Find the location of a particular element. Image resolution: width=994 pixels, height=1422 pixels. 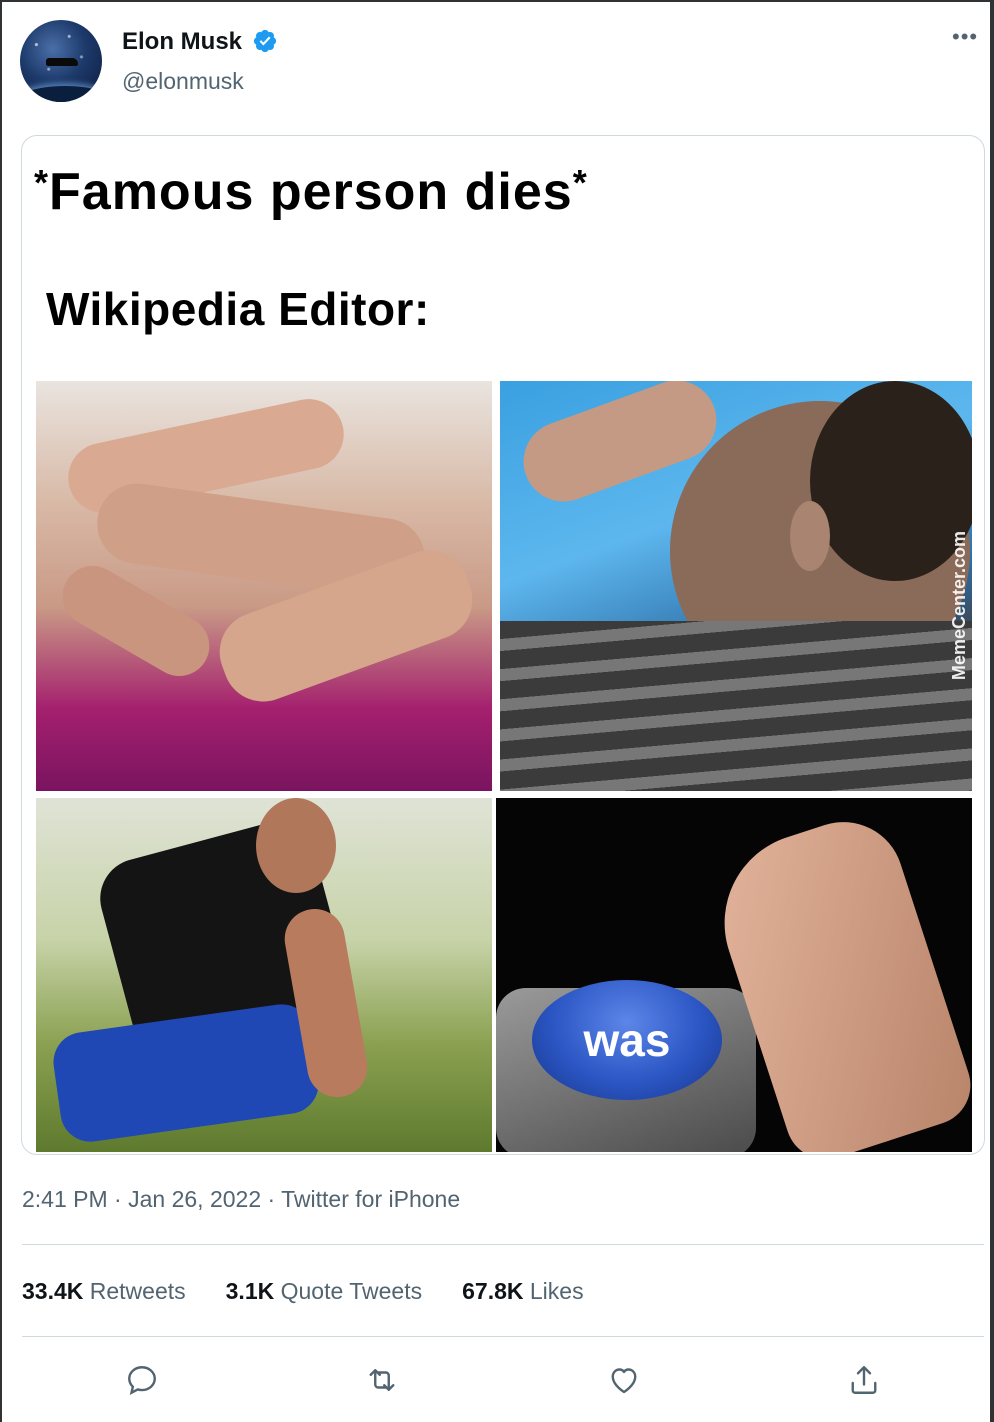

likes-stat: 67.8K Likes is located at coordinates (522, 1291).